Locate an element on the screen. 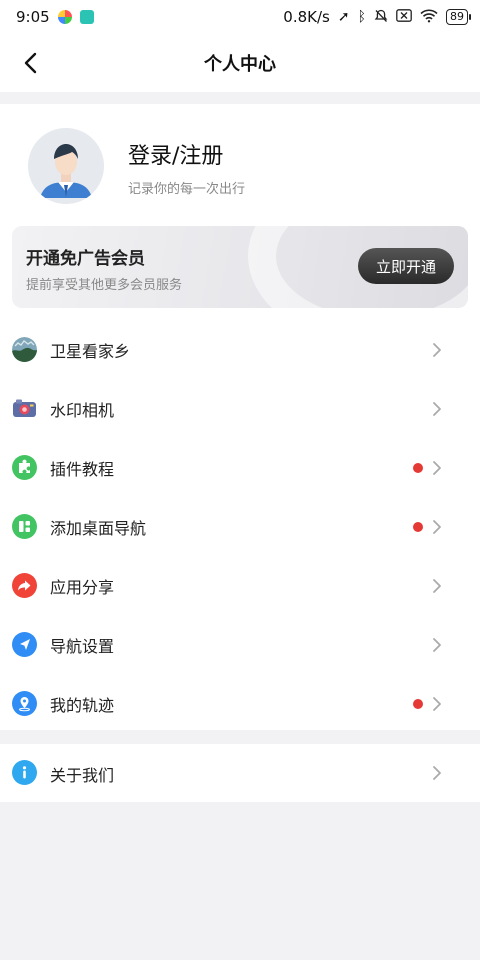 The height and width of the screenshot is (960, 480). menu-item-app-share: 应用分享 is located at coordinates (240, 585).